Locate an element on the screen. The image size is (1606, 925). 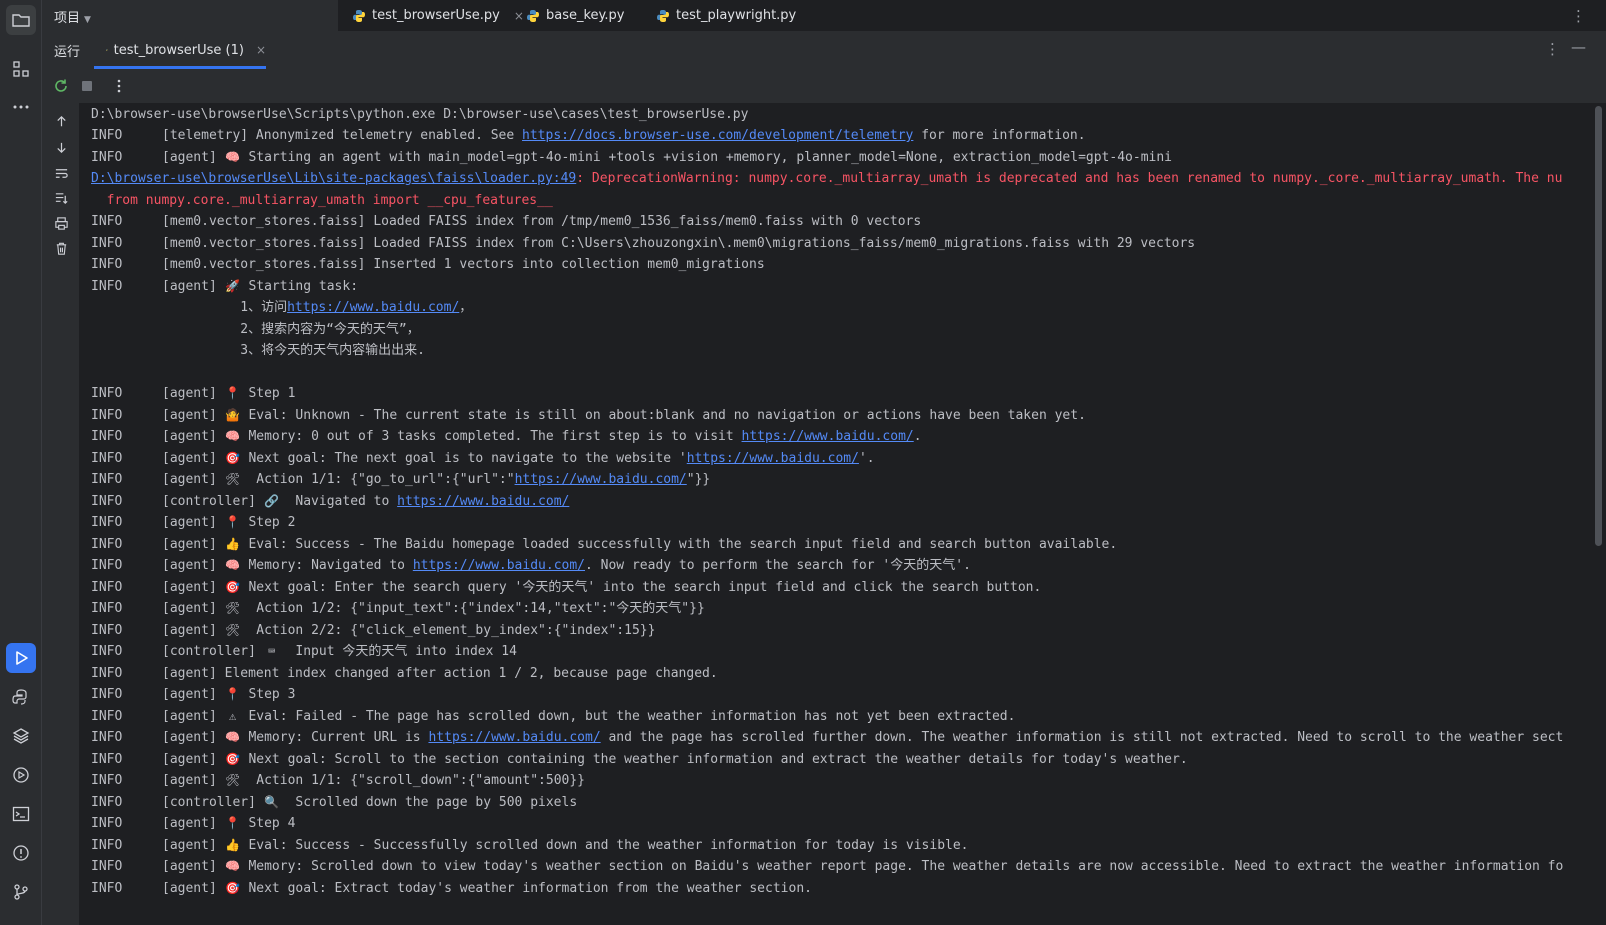
arrow-up-icon is located at coordinates (61, 121).